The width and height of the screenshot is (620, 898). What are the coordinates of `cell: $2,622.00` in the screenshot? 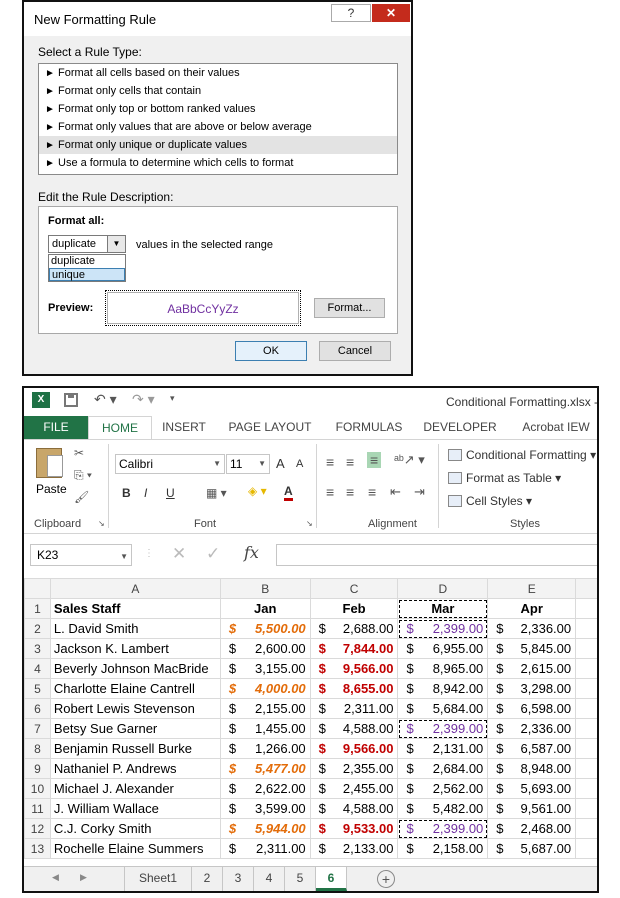 It's located at (265, 788).